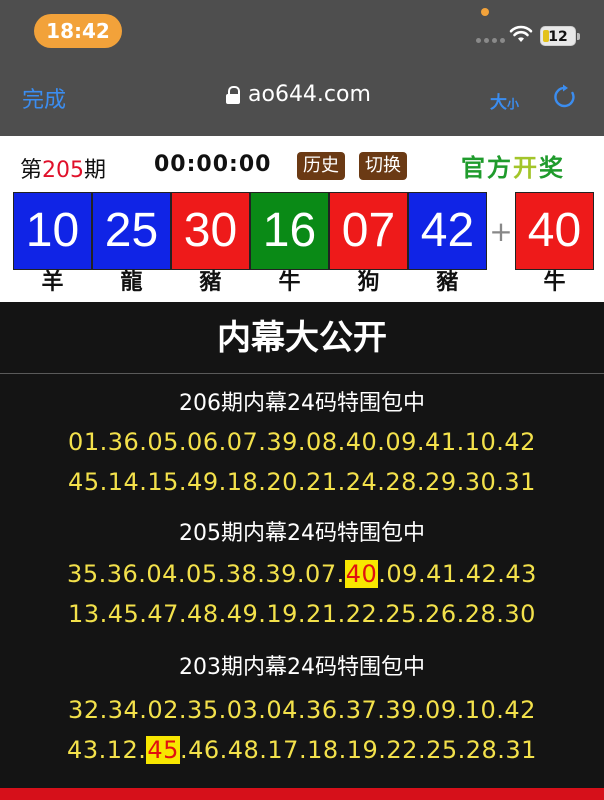  I want to click on special-ball-number: 40, so click(554, 231).